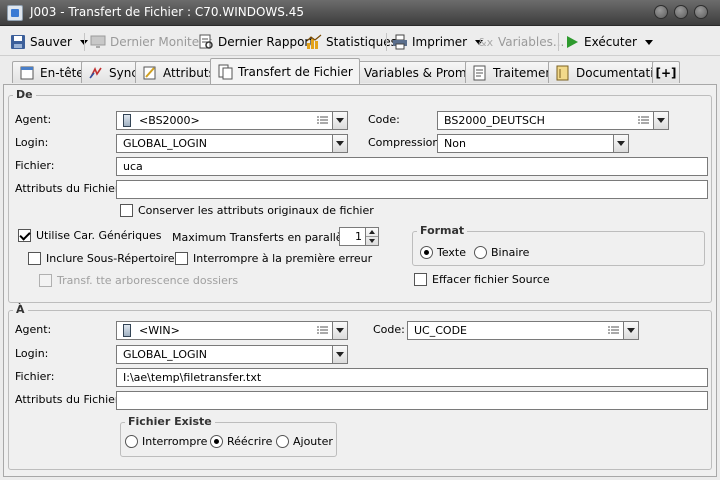  Describe the element at coordinates (523, 330) in the screenshot. I see `dest-code-select: UC_CODE` at that location.